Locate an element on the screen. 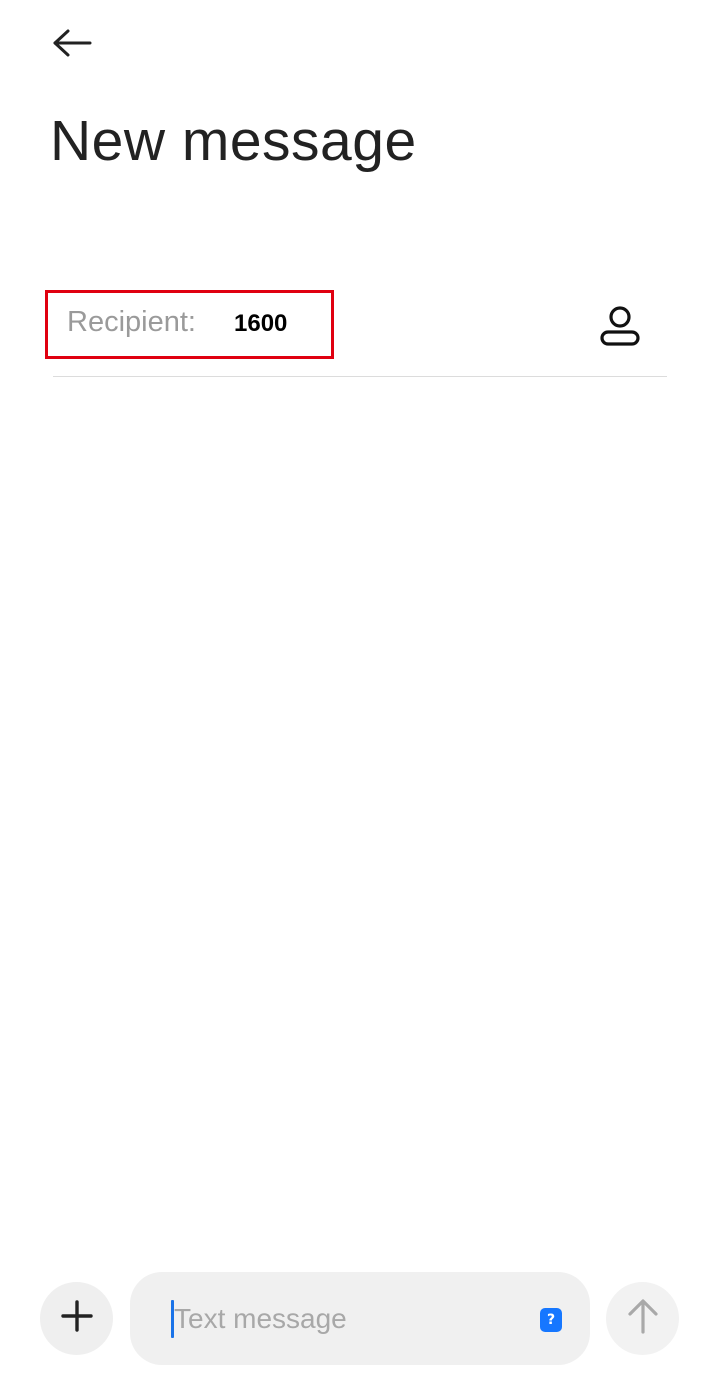 This screenshot has width=720, height=1400. composer-bar: ? is located at coordinates (360, 1320).